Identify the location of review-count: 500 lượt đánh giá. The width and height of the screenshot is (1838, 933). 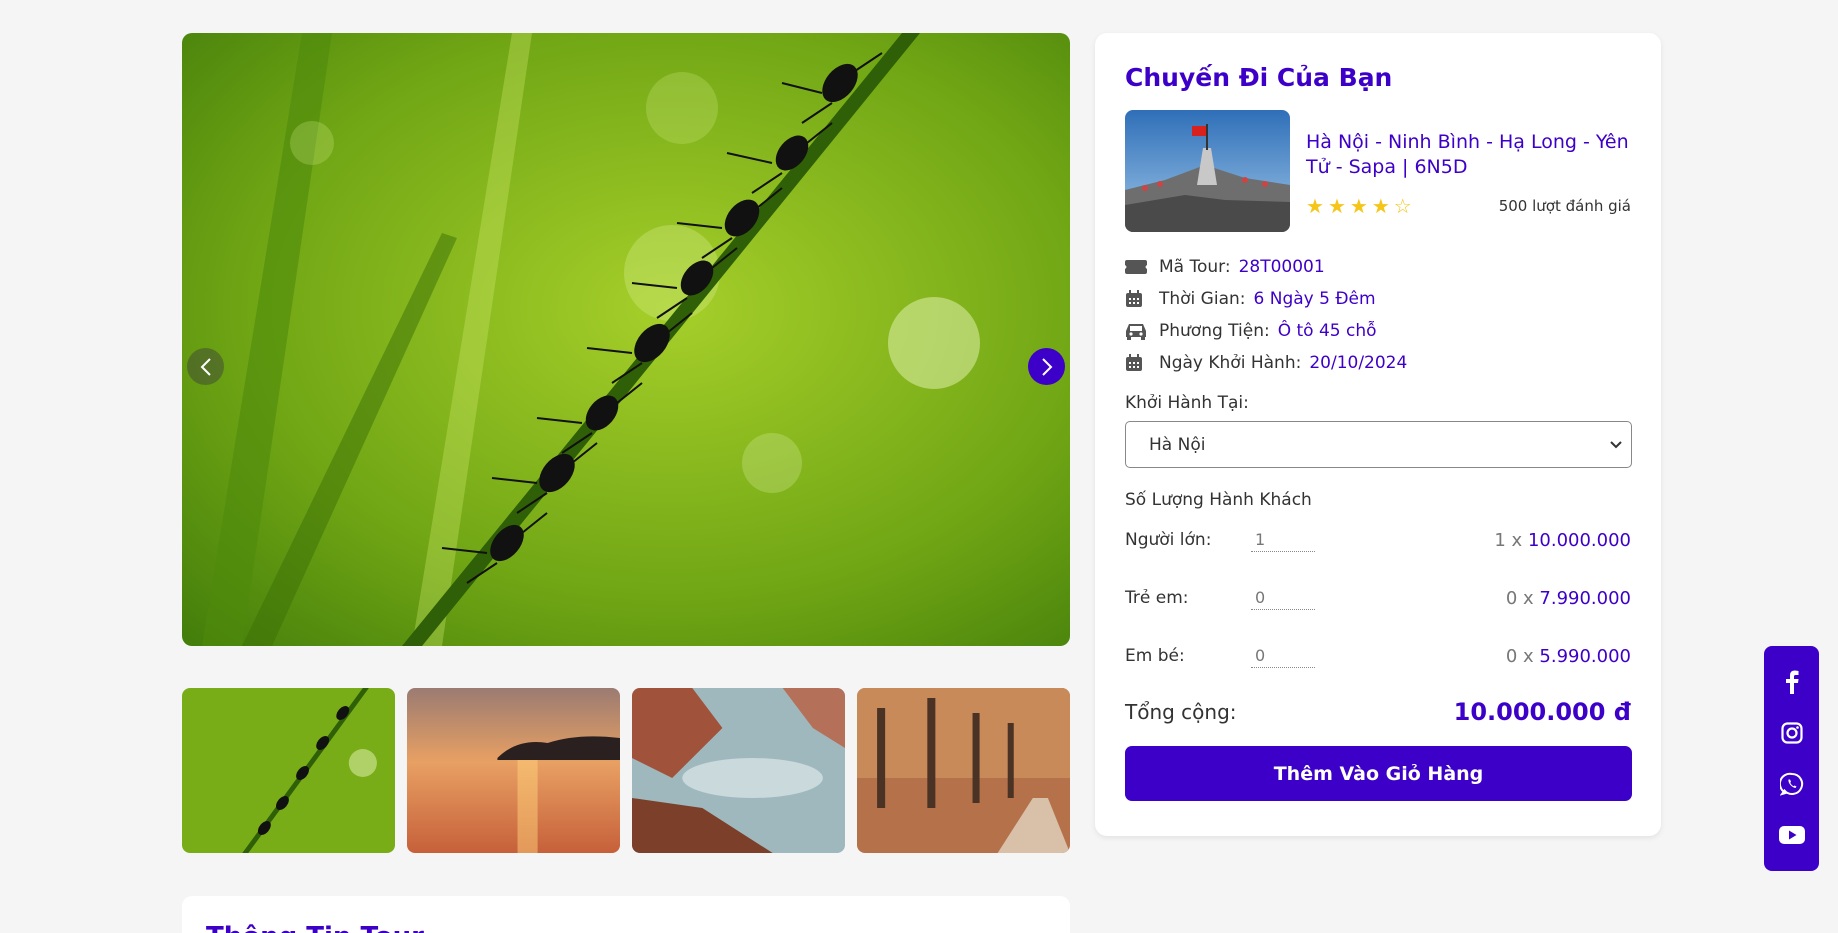
(1564, 206).